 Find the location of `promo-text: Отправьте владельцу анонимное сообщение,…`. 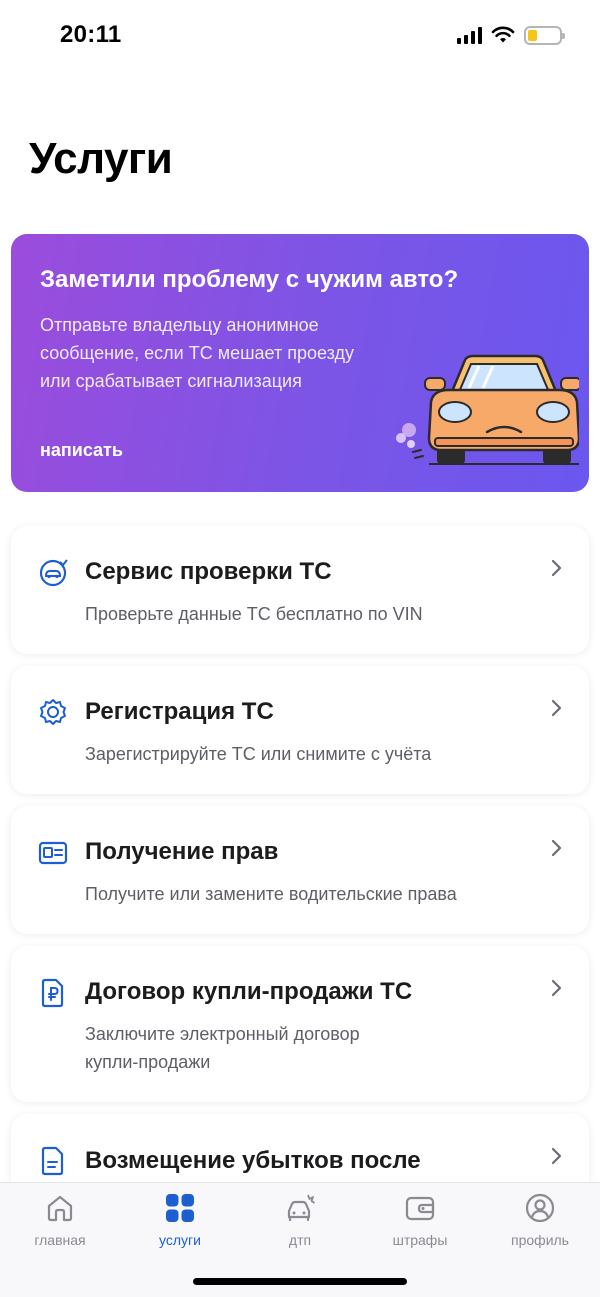

promo-text: Отправьте владельцу анонимное сообщение,… is located at coordinates (197, 353).